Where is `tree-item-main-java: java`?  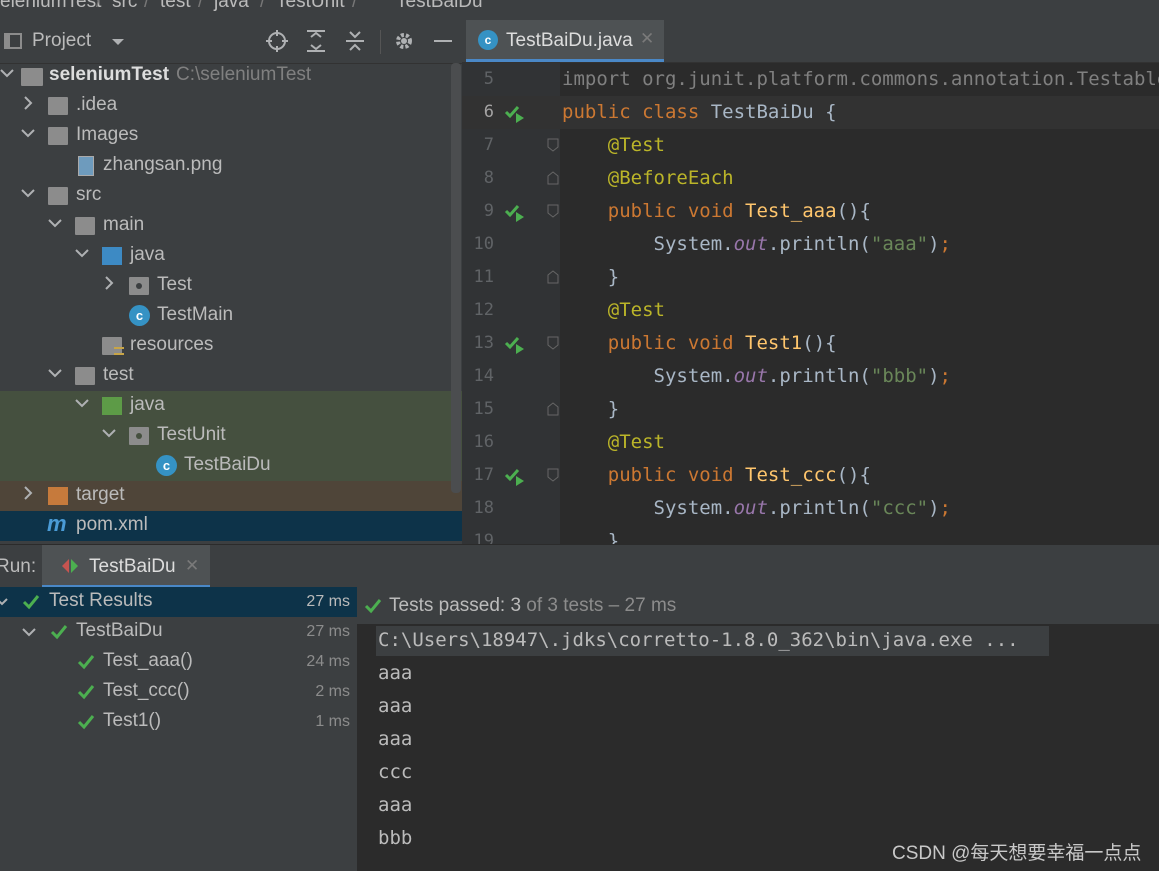 tree-item-main-java: java is located at coordinates (231, 256).